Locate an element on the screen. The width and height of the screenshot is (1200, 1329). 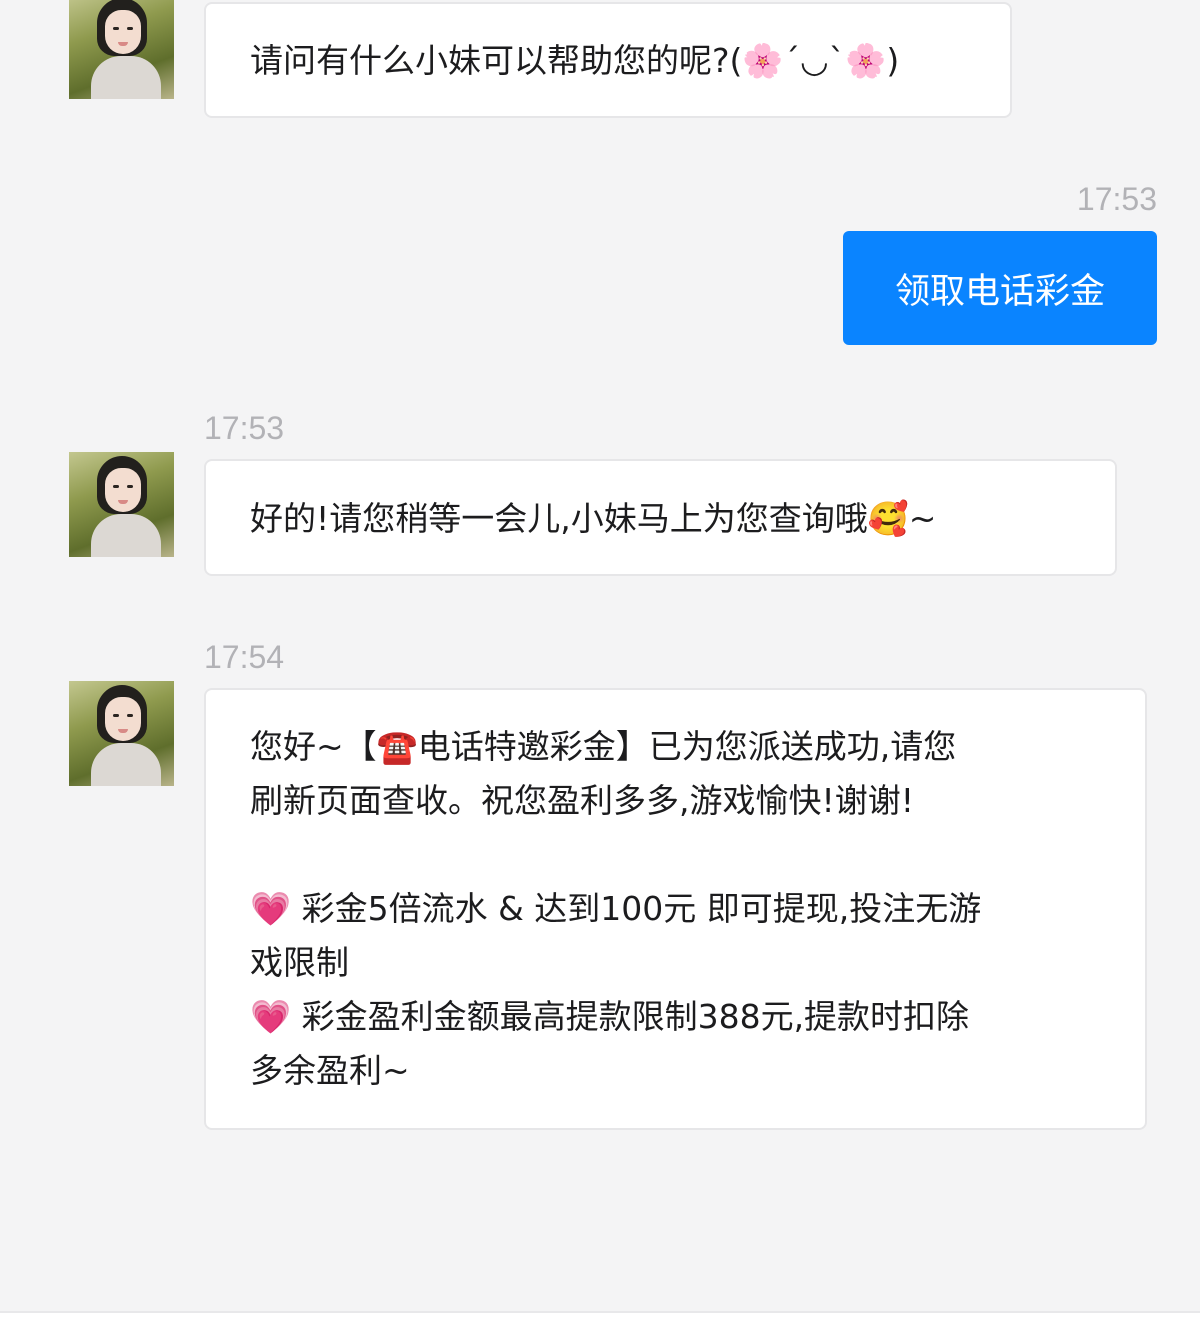
message-text: 好的!请您稍等一会儿,小妹马上为您查询哦🥰~ is located at coordinates (593, 518).